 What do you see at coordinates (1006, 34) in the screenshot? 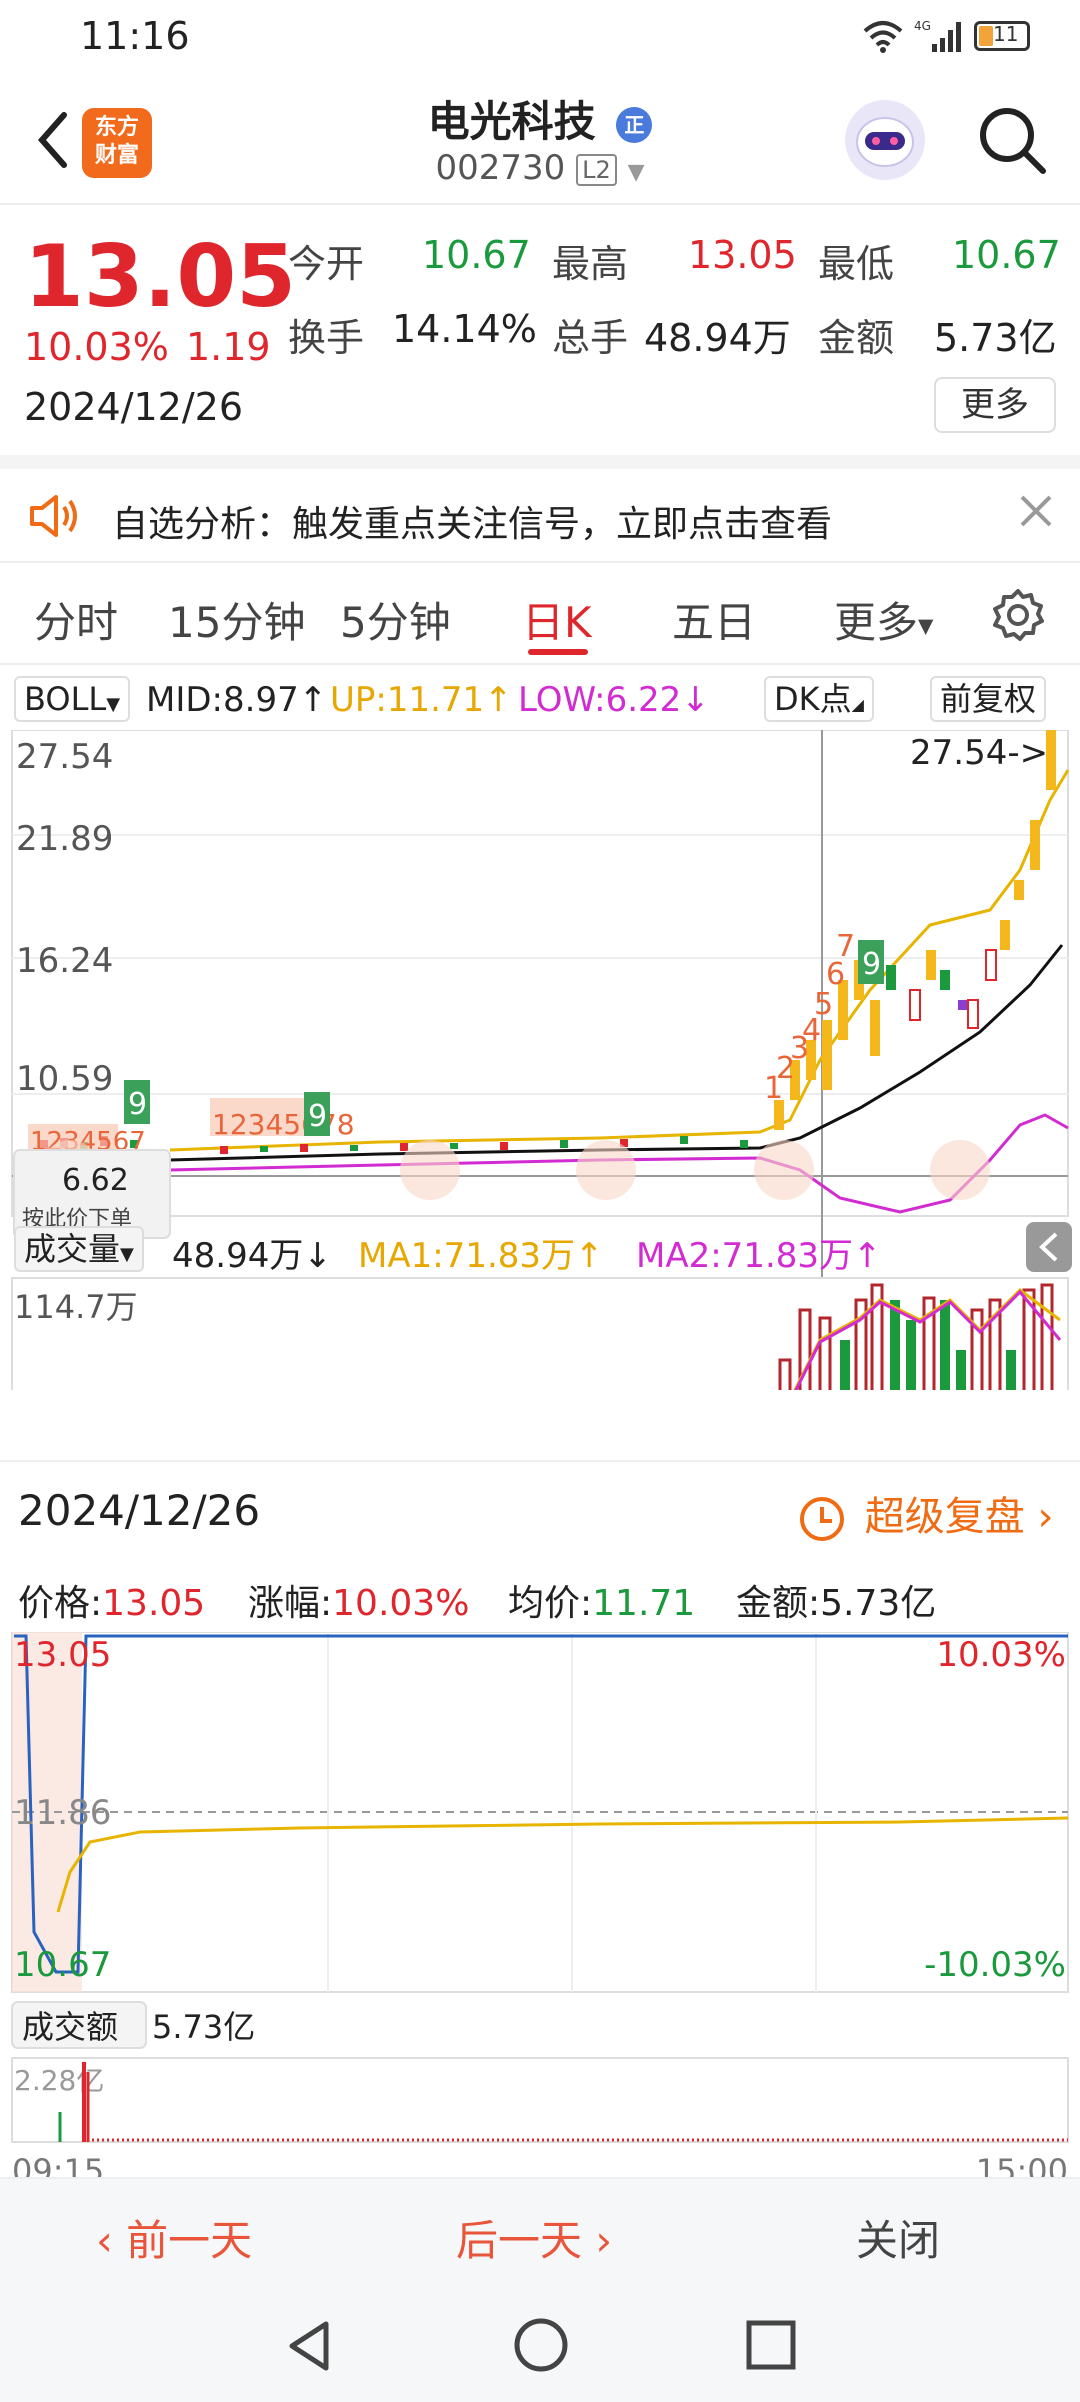
I see `battery-level: 11` at bounding box center [1006, 34].